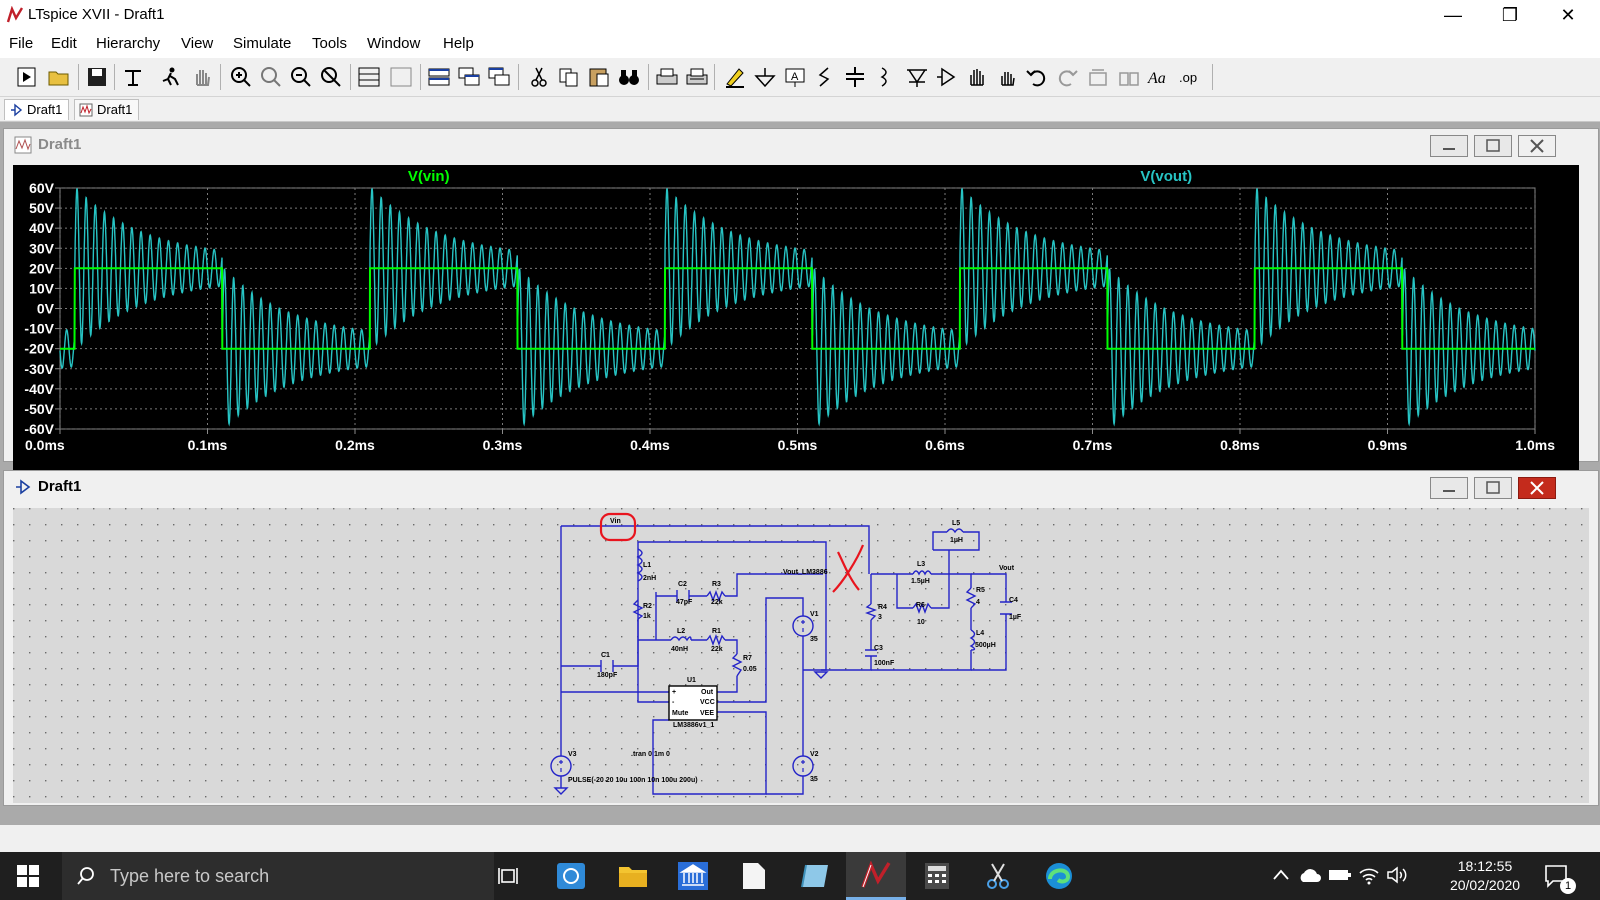 The image size is (1600, 900). Describe the element at coordinates (1493, 146) in the screenshot. I see `waveform-maximize-button` at that location.